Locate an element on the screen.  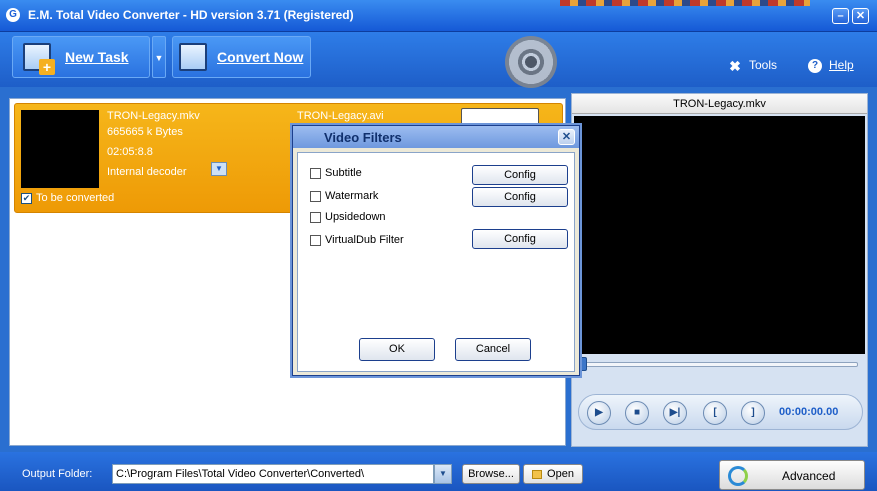
open-label: Open is located at coordinates (560, 474).